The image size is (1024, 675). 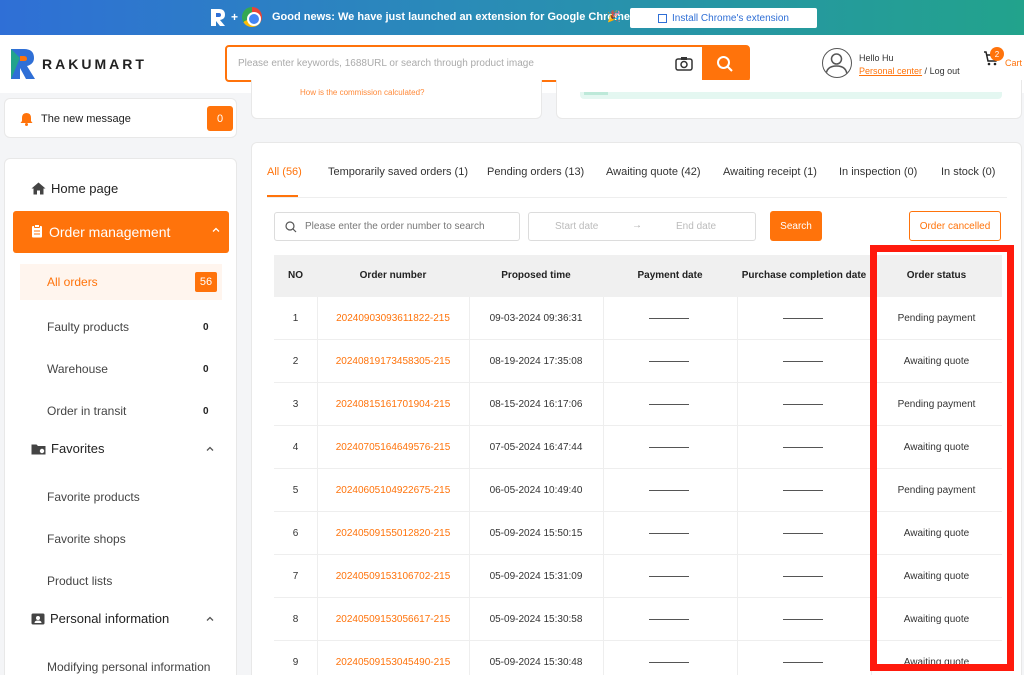 I want to click on folder-icon, so click(x=38, y=449).